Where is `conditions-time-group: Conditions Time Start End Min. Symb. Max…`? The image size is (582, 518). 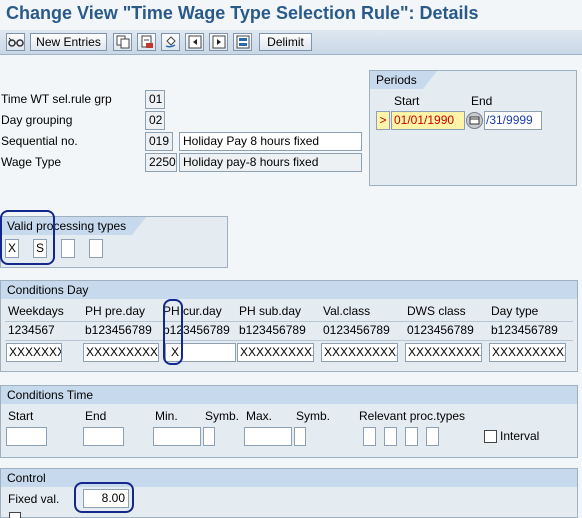
conditions-time-group: Conditions Time Start End Min. Symb. Max… is located at coordinates (289, 421).